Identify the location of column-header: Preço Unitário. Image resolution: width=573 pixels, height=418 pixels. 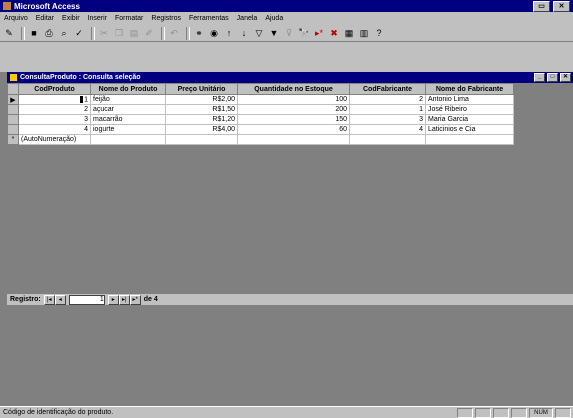
(201, 89).